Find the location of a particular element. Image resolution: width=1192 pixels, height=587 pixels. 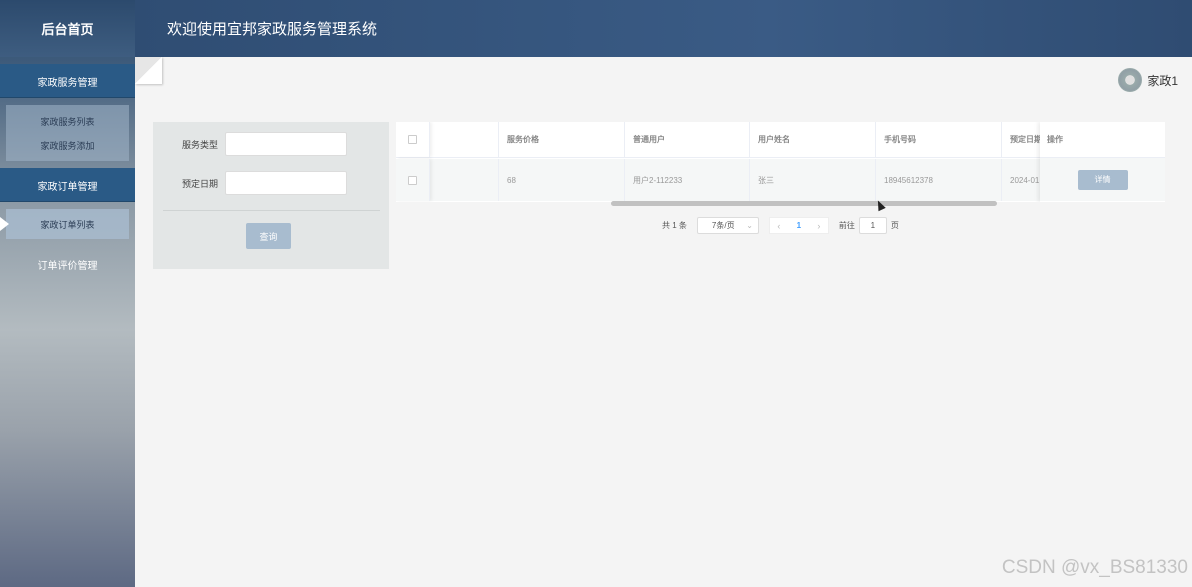

row-cell-hidden is located at coordinates (464, 180).